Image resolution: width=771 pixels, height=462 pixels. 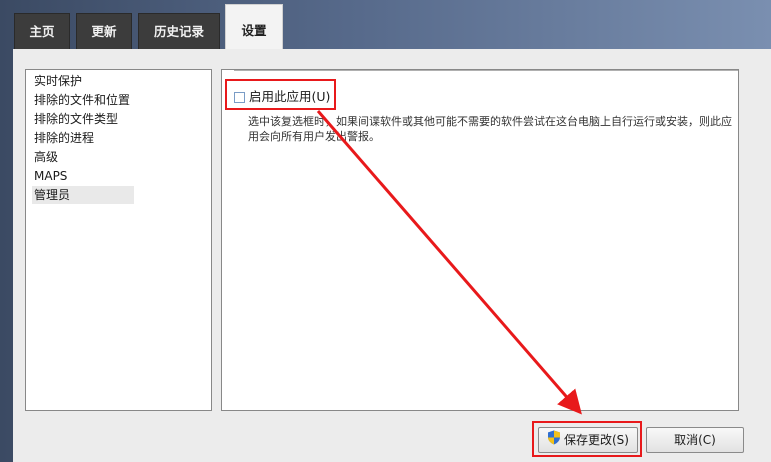 I want to click on enable-app-label: 启用此应用(U), so click(x=289, y=97).